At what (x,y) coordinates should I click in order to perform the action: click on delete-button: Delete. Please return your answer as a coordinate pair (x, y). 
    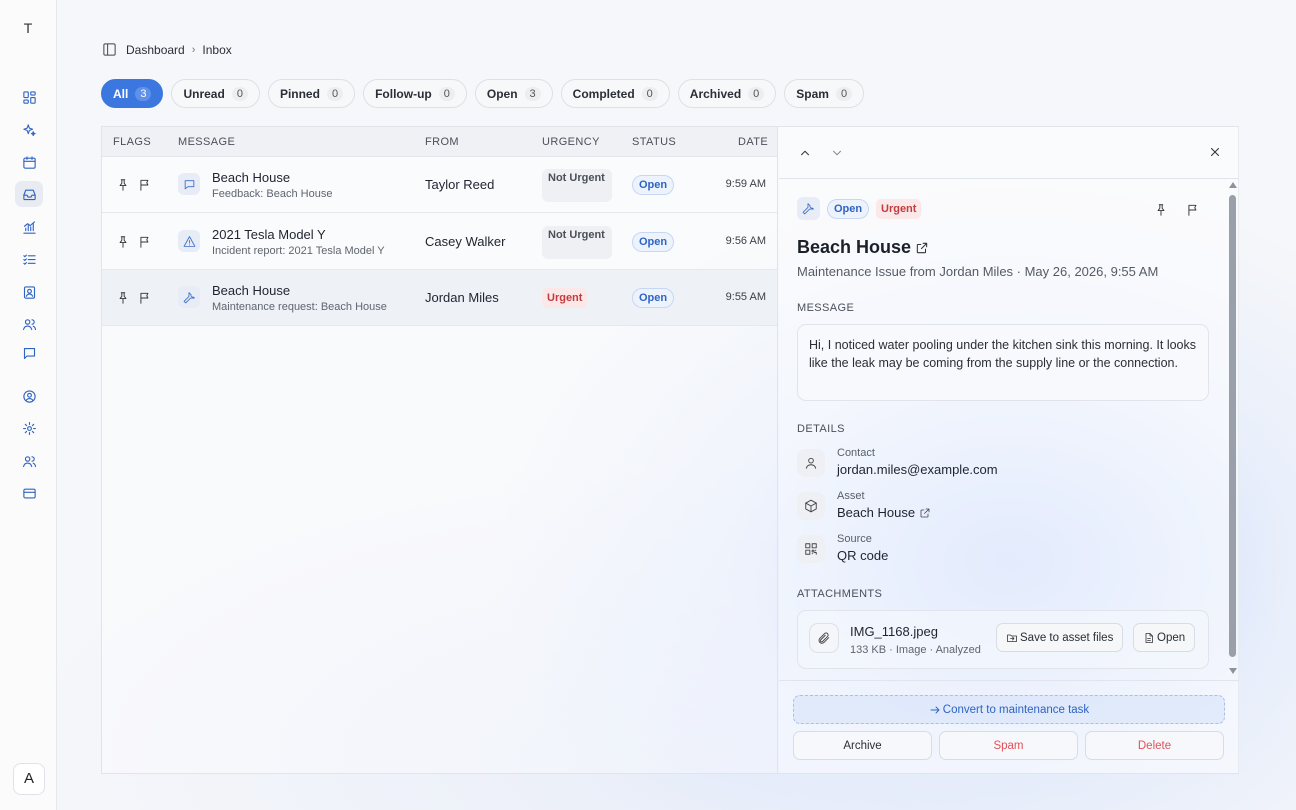
    Looking at the image, I should click on (1154, 745).